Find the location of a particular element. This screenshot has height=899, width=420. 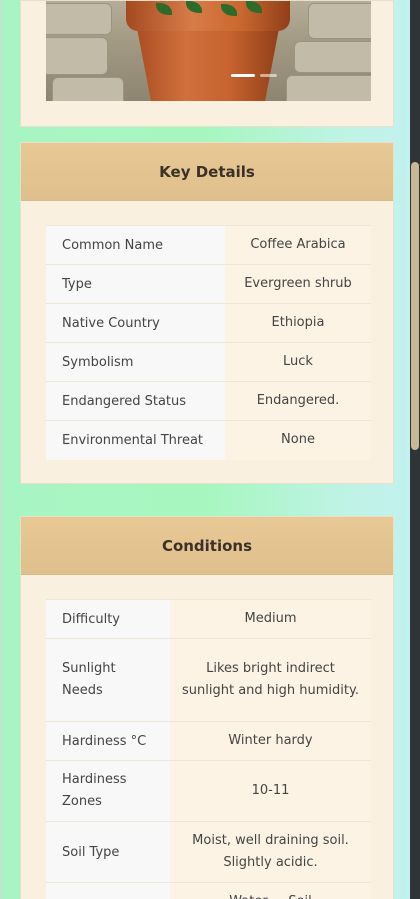

key-details-title: Key Details is located at coordinates (207, 172).